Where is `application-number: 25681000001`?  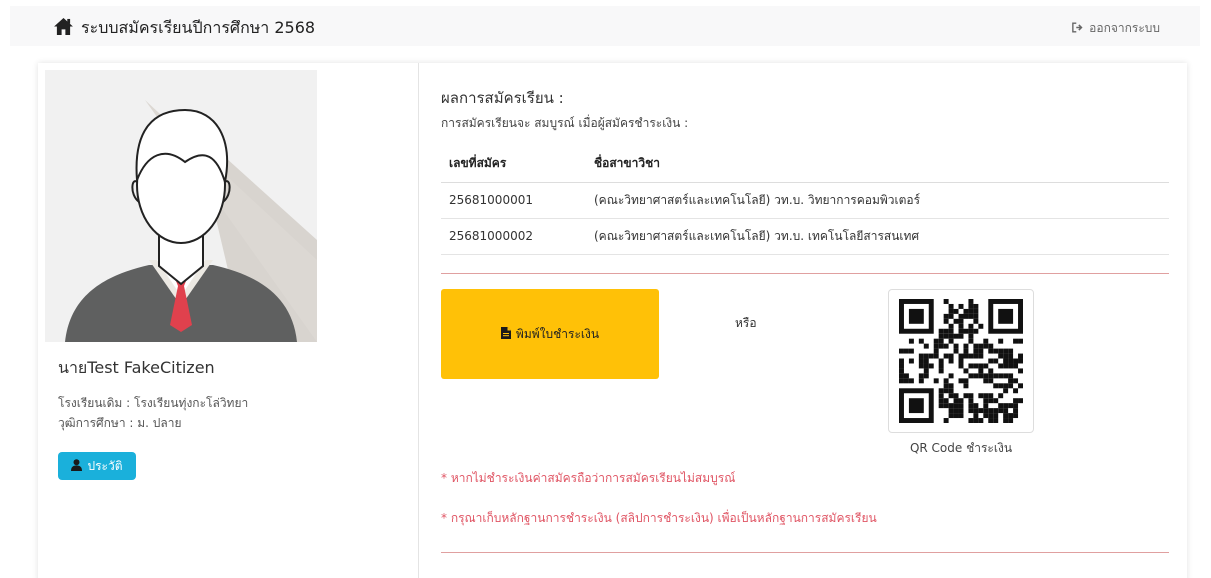
application-number: 25681000001 is located at coordinates (513, 200).